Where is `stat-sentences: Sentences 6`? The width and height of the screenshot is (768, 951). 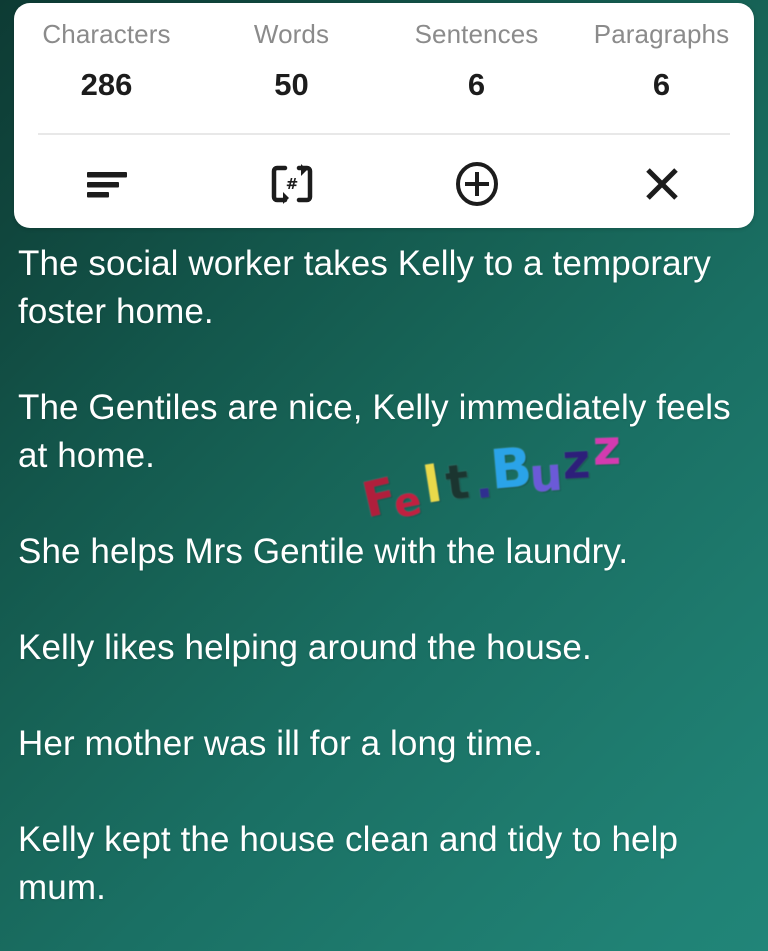 stat-sentences: Sentences 6 is located at coordinates (476, 60).